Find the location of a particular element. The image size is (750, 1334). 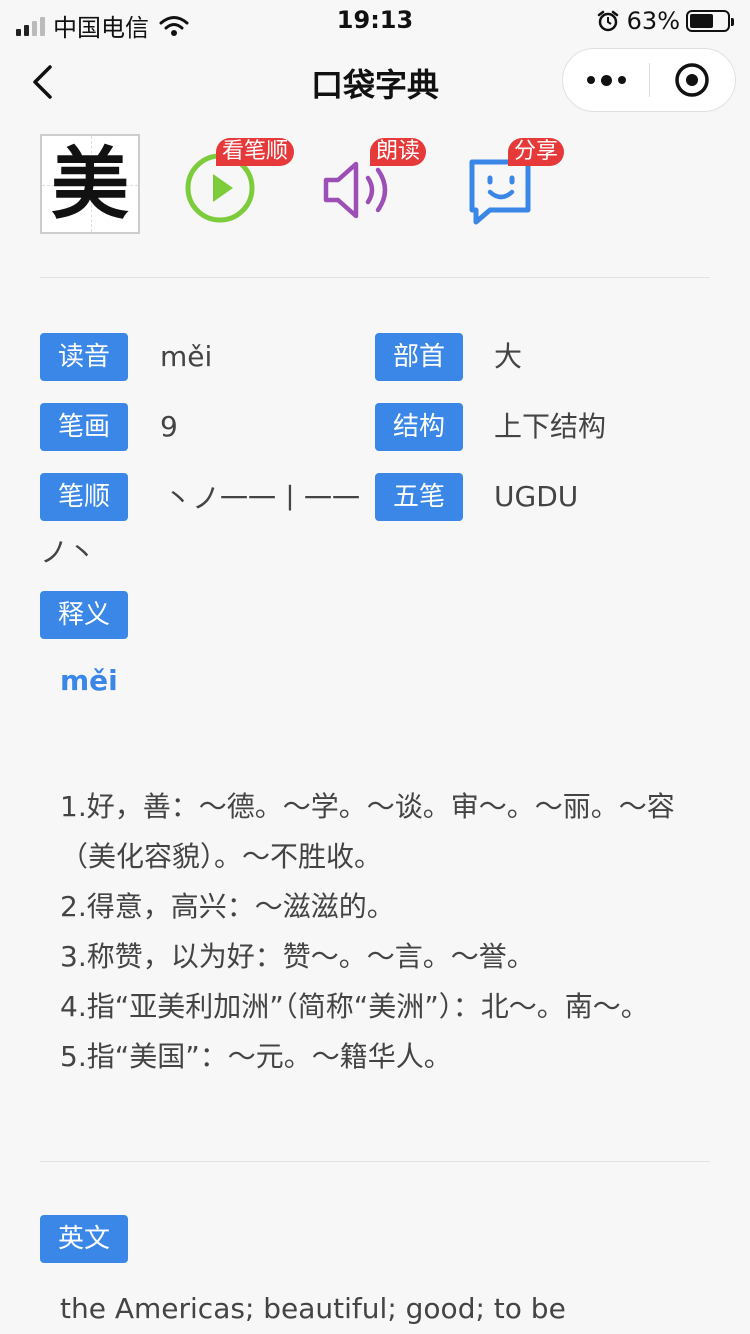

status-right: 63% is located at coordinates (665, 21).